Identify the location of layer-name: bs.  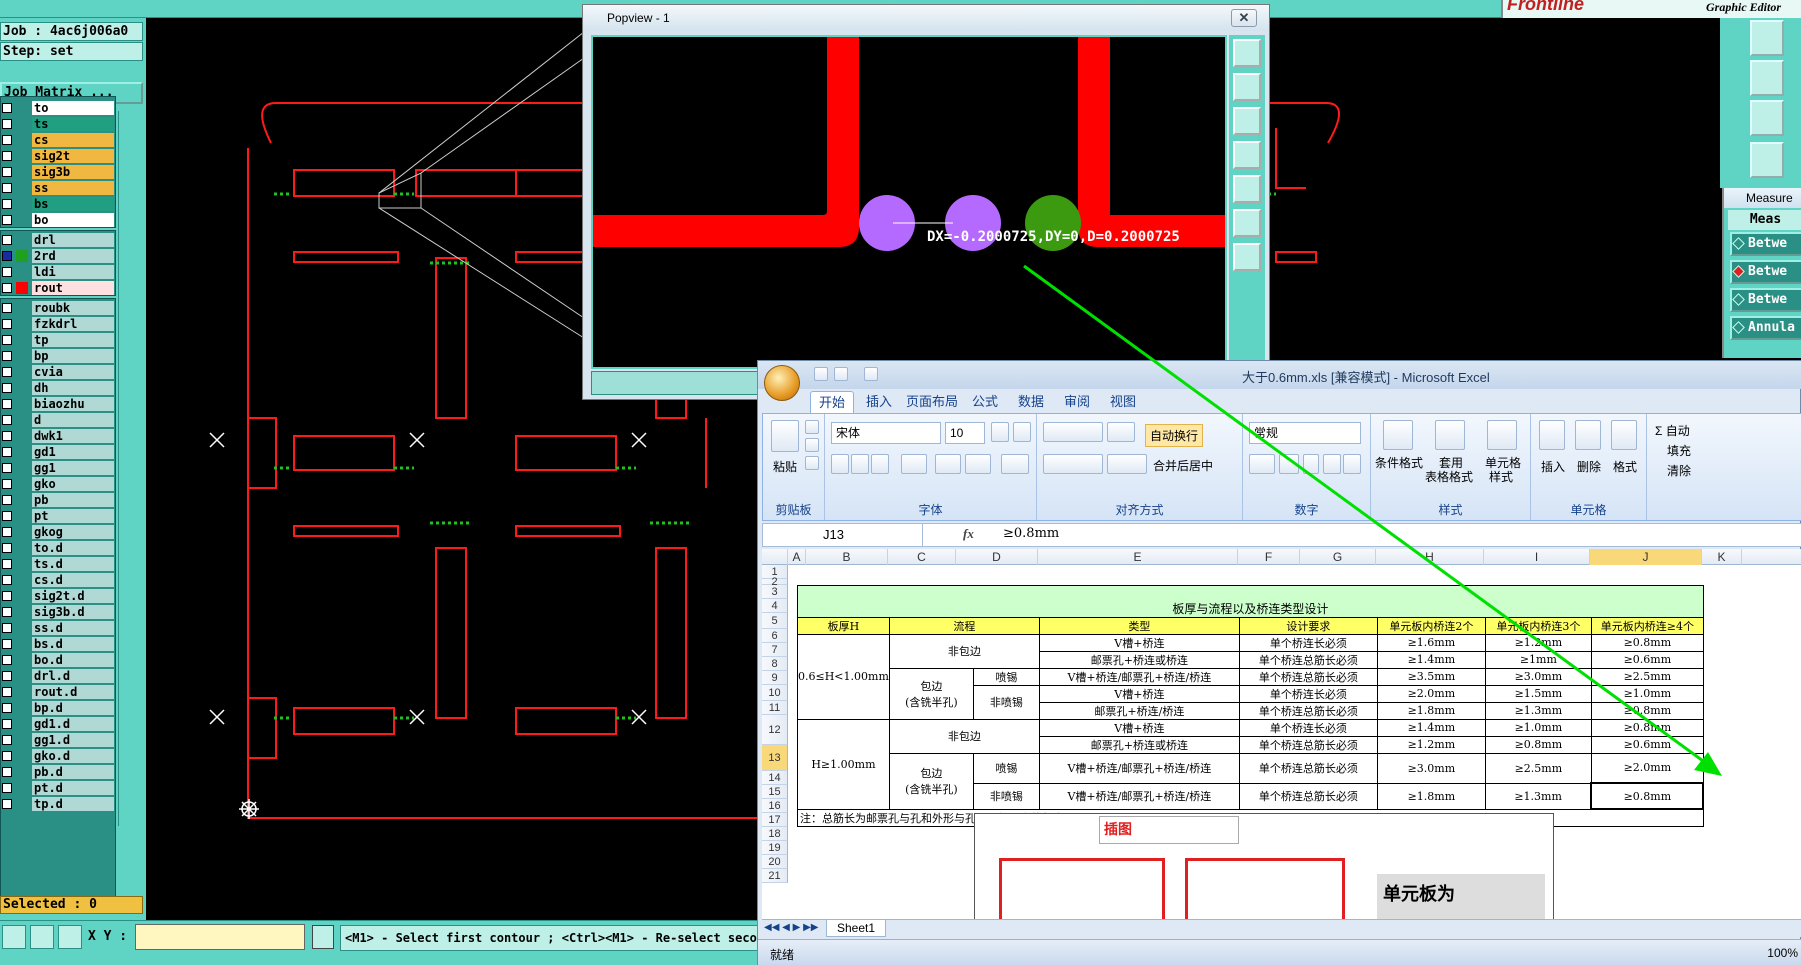
(73, 204).